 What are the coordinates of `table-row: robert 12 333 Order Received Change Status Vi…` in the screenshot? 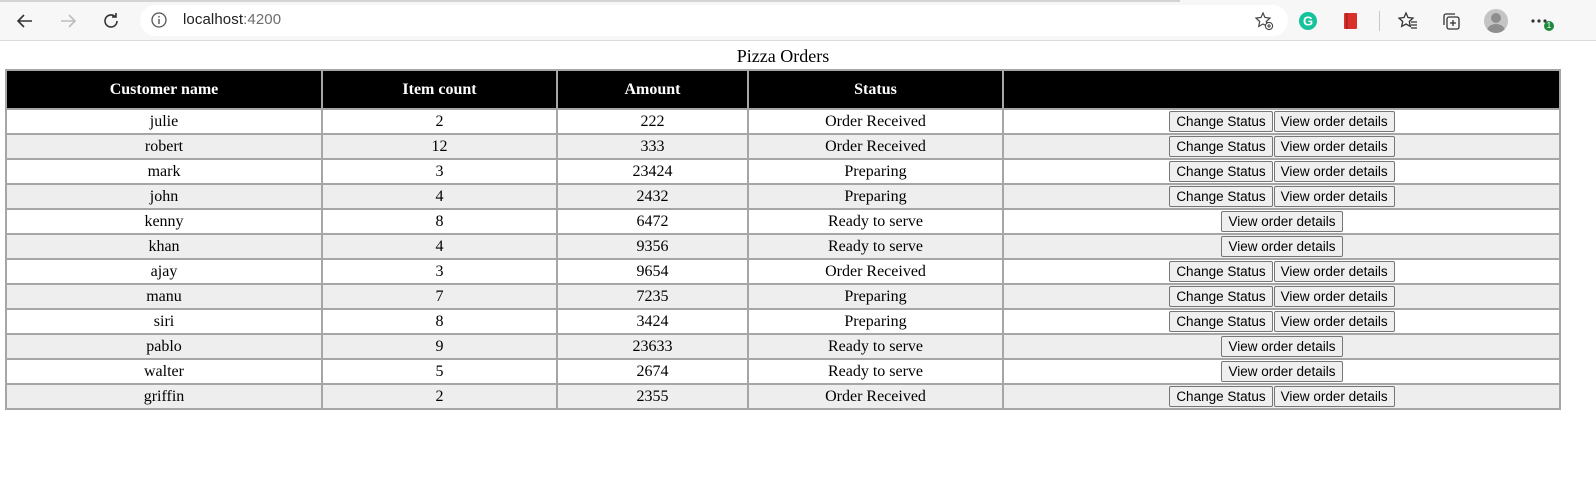 It's located at (783, 146).